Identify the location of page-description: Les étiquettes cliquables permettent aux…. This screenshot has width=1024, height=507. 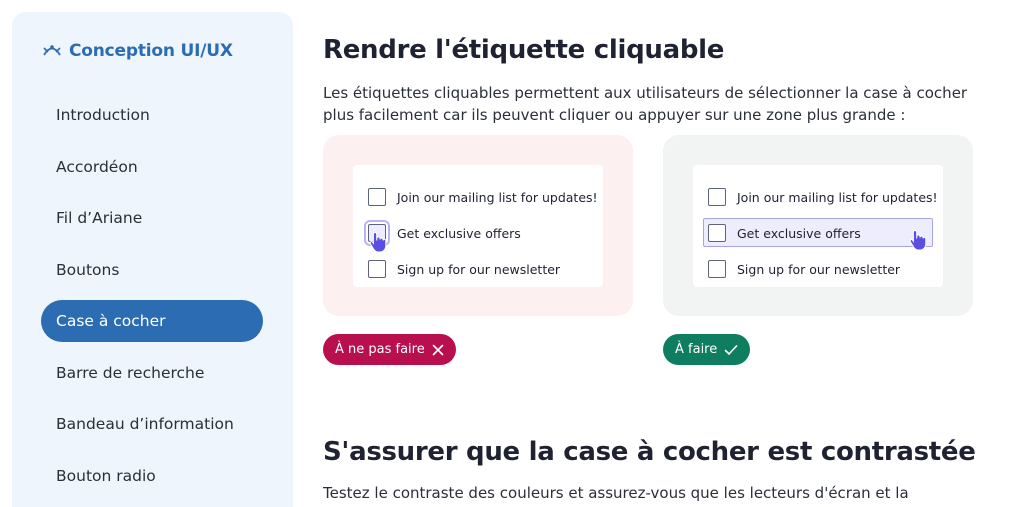
(645, 104).